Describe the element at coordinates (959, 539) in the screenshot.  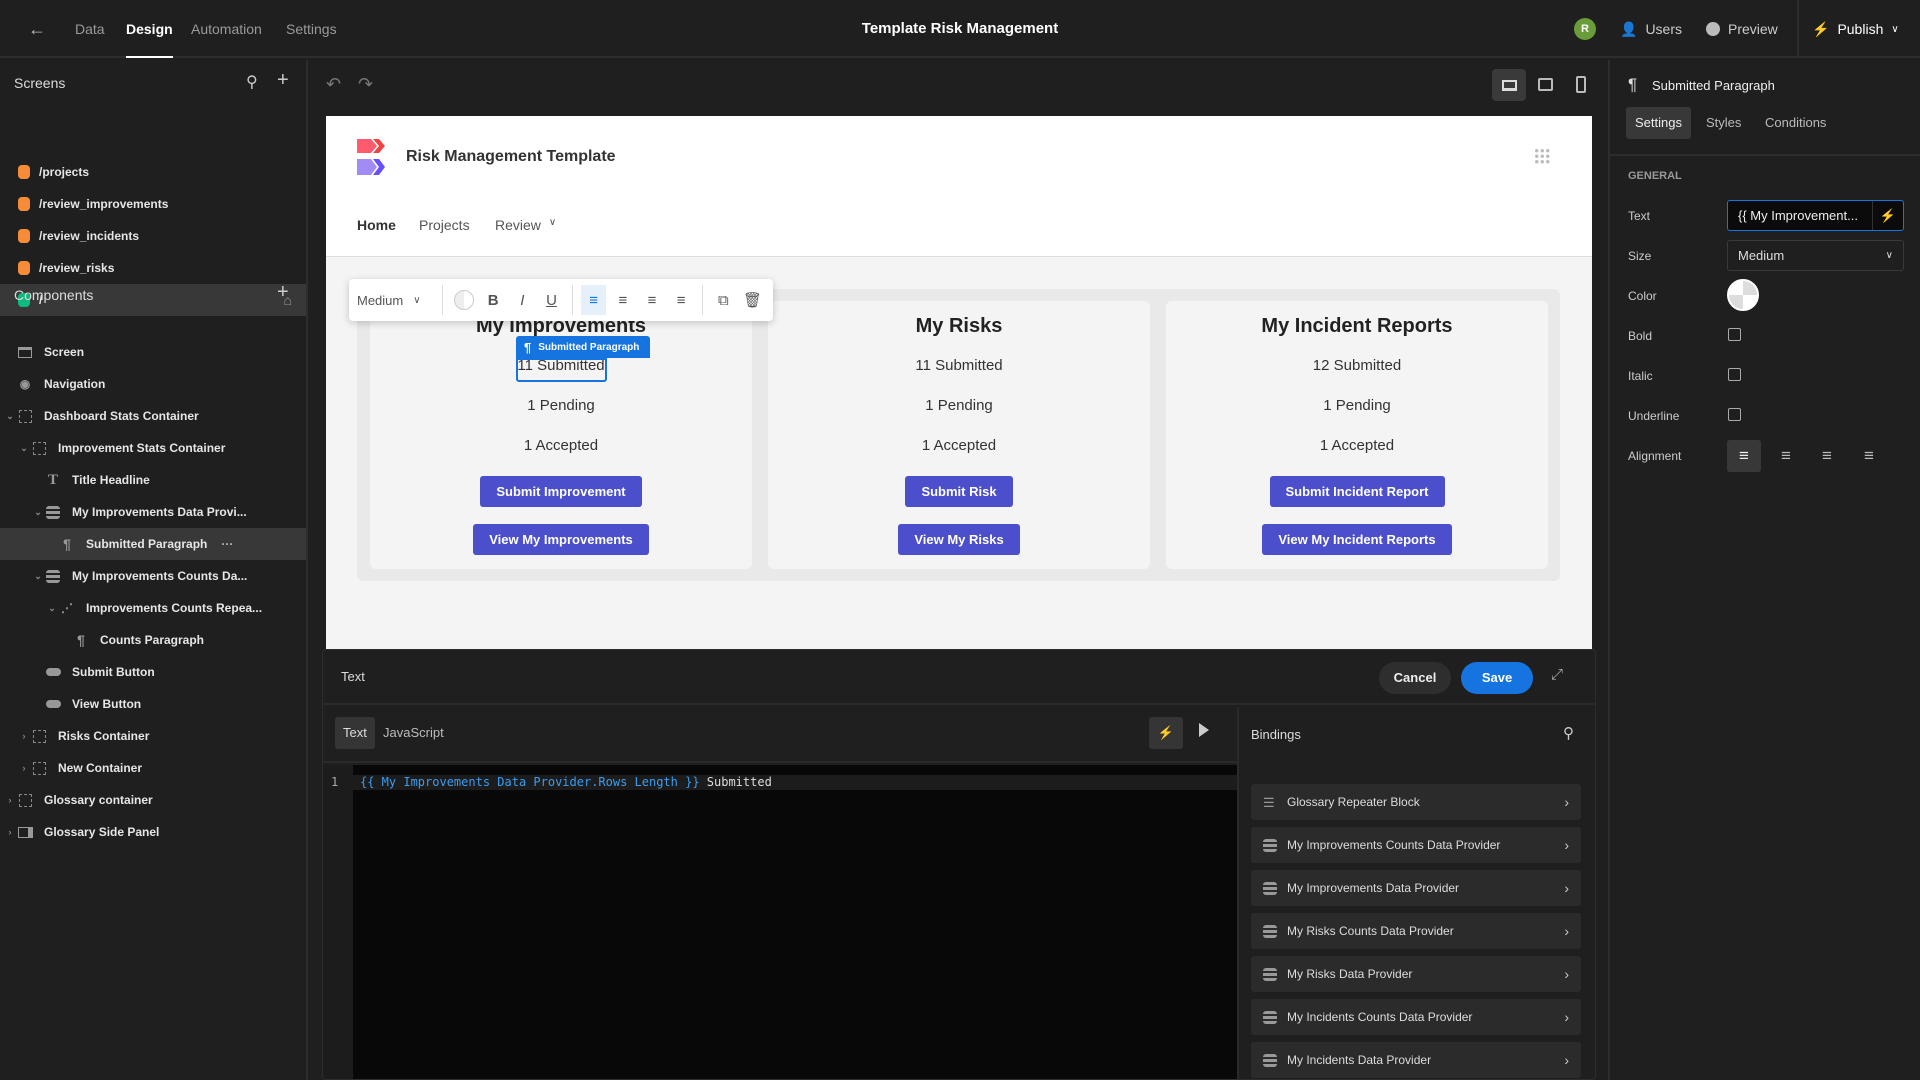
I see `view-button: View My Risks` at that location.